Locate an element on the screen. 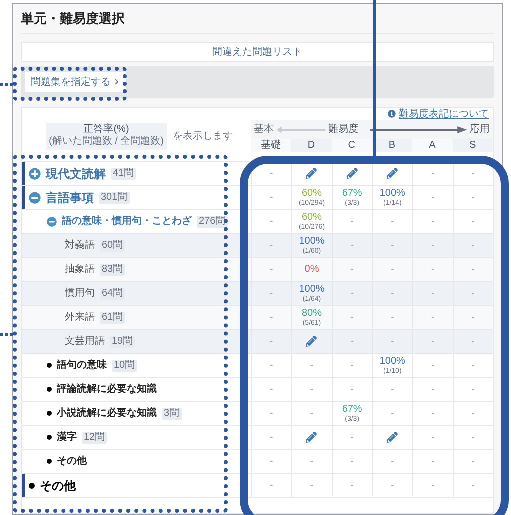 The image size is (511, 515). unit-name: 慣用句 is located at coordinates (80, 293).